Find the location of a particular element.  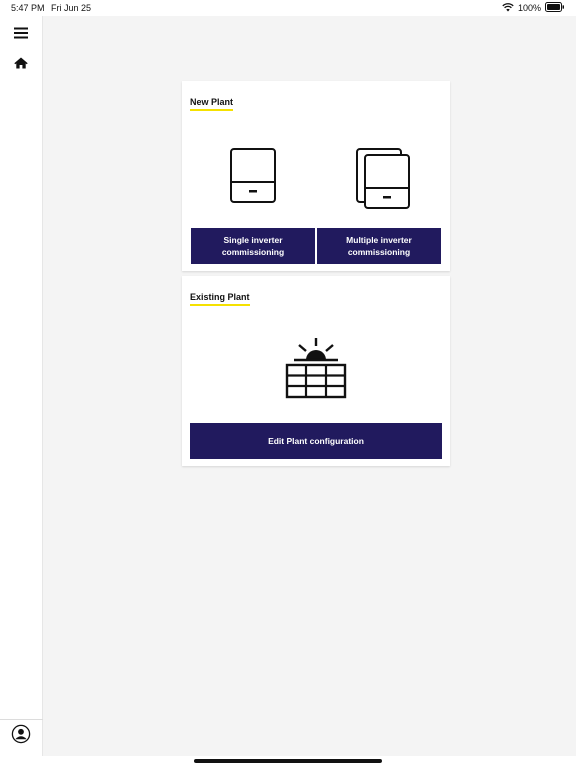

multiple-inverter-button: Multiple inverter commissioning is located at coordinates (379, 246).